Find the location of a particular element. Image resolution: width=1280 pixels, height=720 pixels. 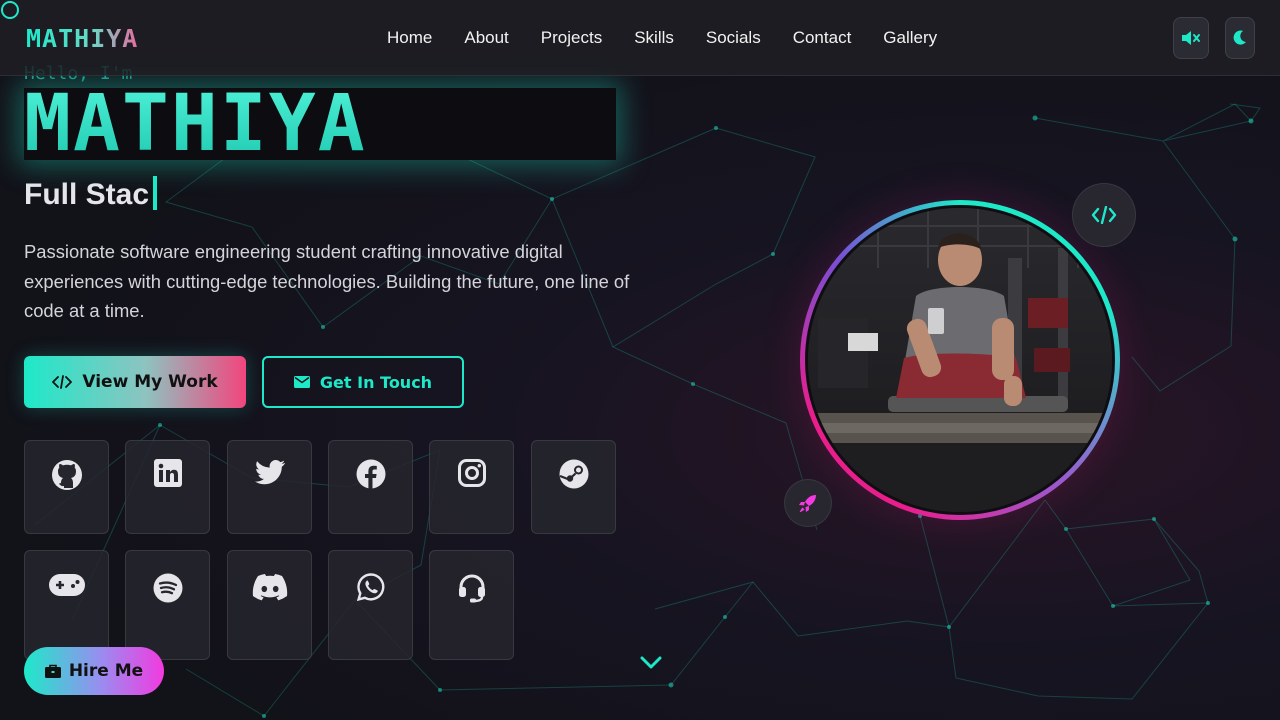

hire-me-button: Hire Me is located at coordinates (94, 671).